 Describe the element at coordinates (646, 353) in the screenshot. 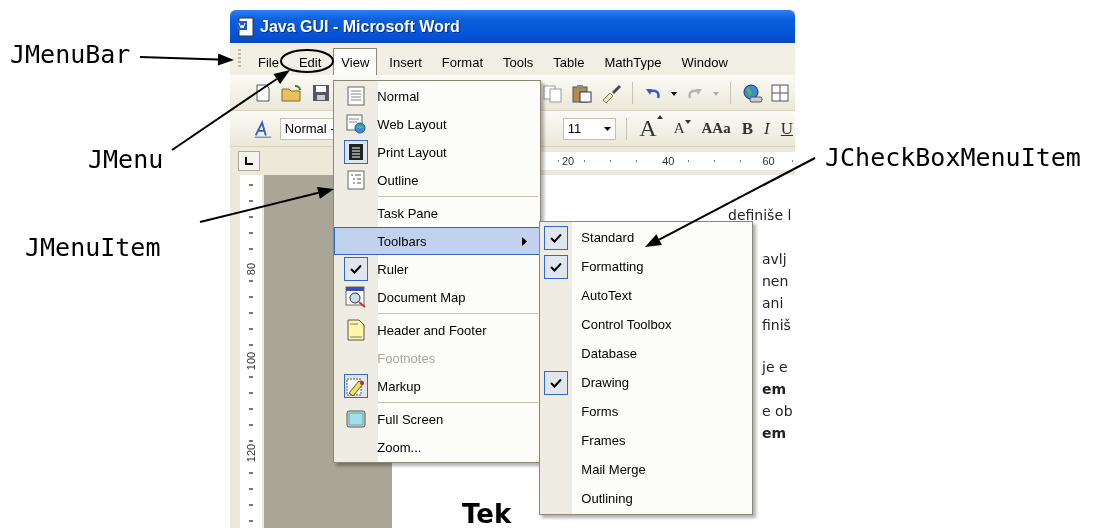

I see `menu-item: Database` at that location.